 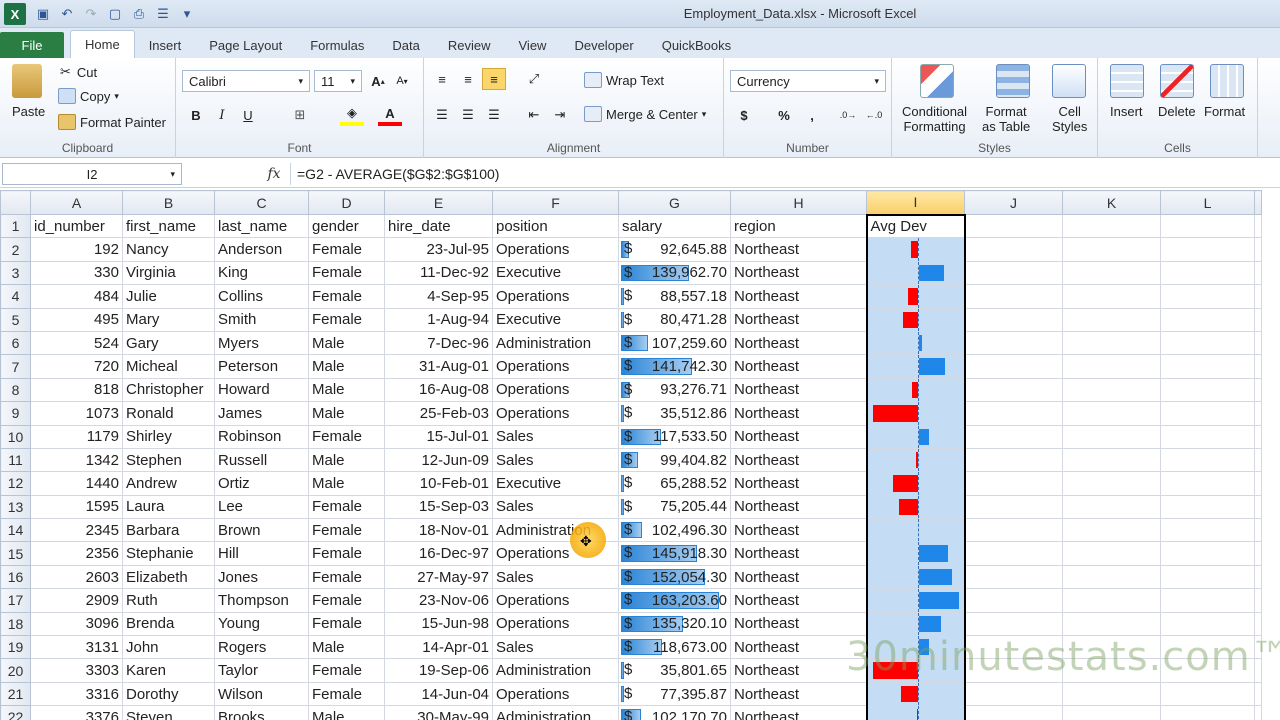 I want to click on insert-function-icon: fx, so click(x=274, y=174).